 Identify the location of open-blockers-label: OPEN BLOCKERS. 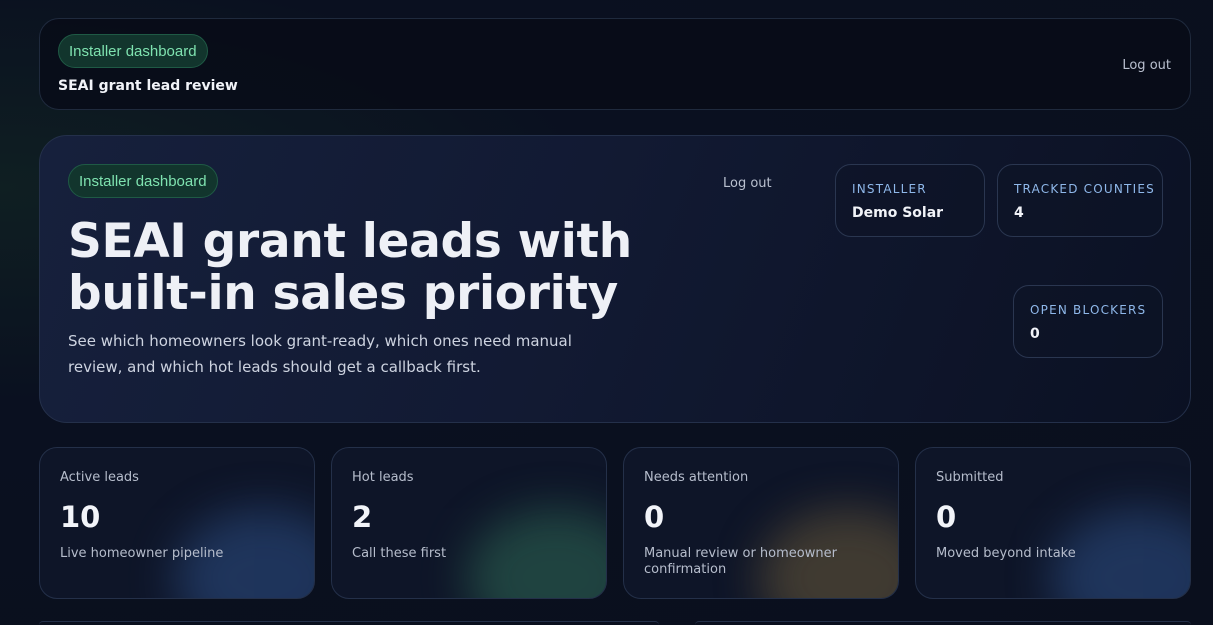
(1088, 310).